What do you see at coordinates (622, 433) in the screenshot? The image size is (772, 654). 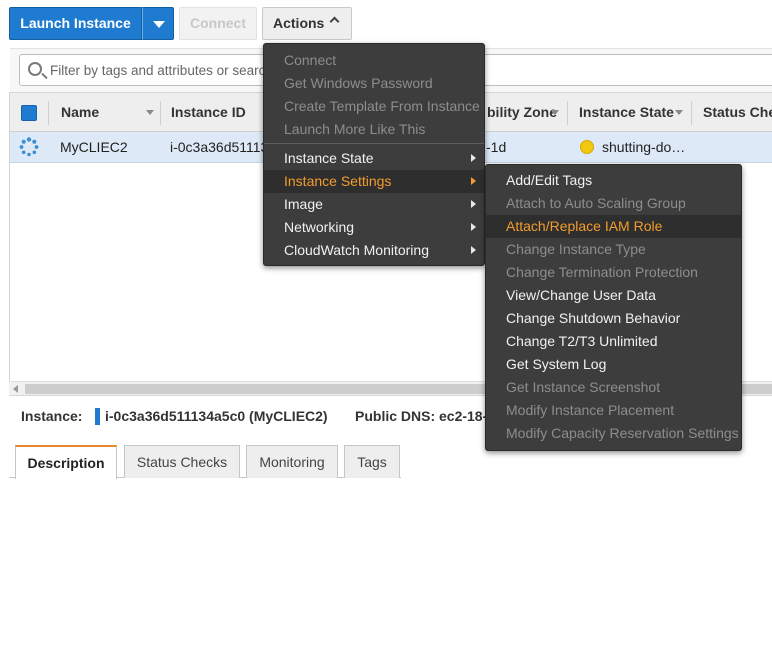 I see `menu-item-modify-capacity-reservation: Modify Capacity Reservation Settings` at bounding box center [622, 433].